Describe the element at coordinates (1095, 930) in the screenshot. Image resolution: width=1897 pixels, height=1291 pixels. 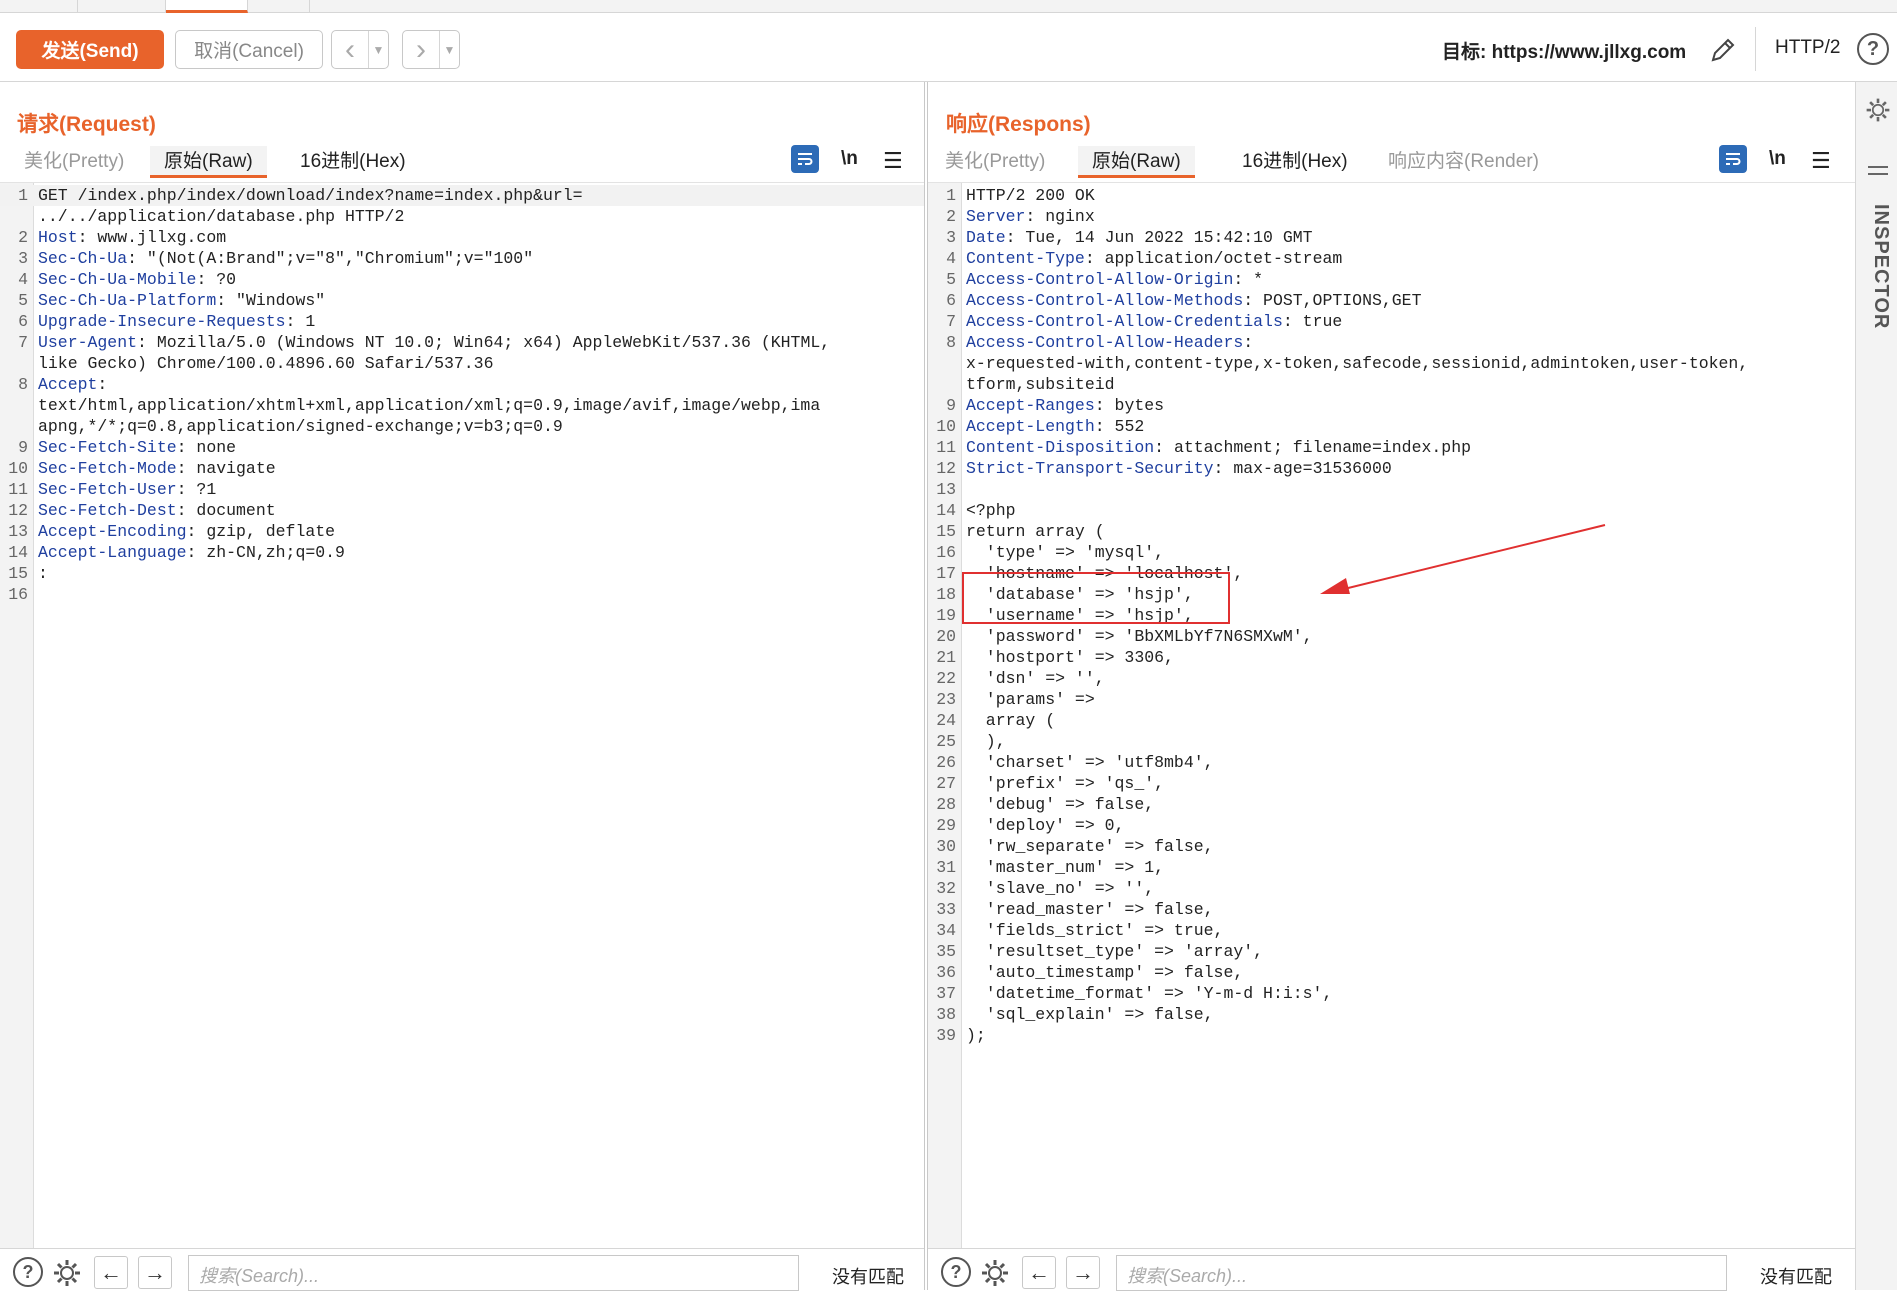
I see `response-line-text: 'fields_strict' => true,` at that location.